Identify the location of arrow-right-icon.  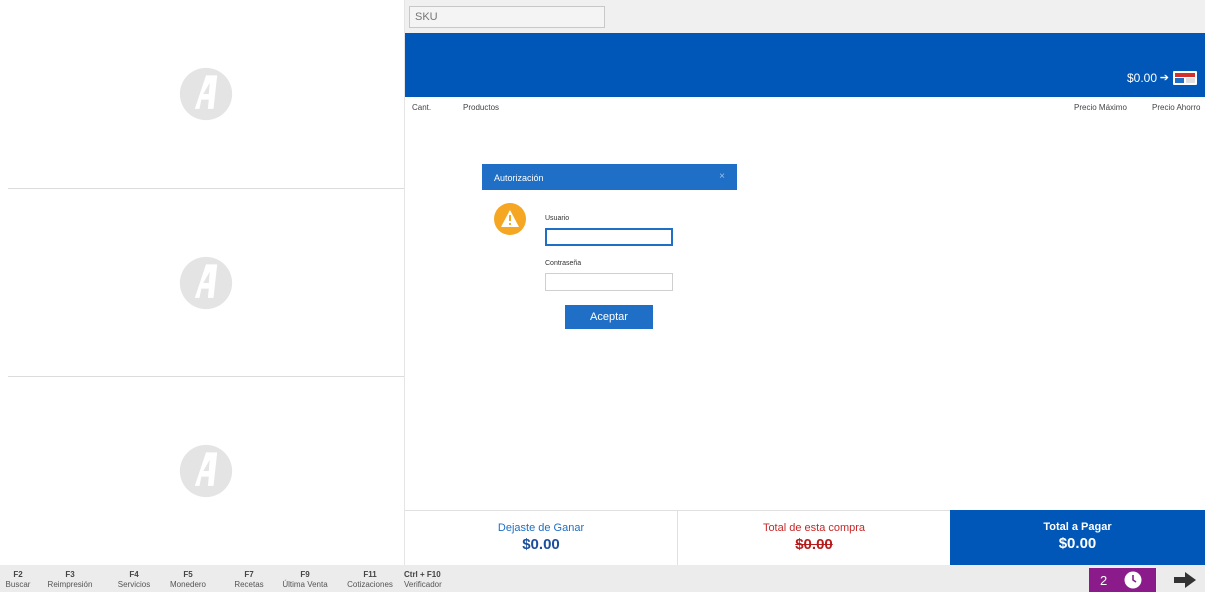
(1185, 580).